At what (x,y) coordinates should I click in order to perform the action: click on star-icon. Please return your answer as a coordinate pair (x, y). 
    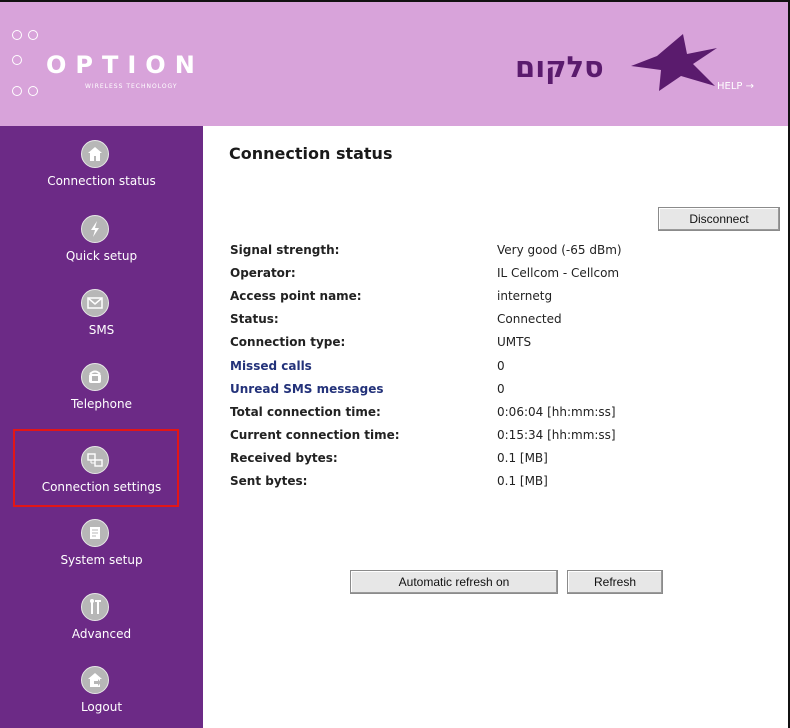
    Looking at the image, I should click on (674, 62).